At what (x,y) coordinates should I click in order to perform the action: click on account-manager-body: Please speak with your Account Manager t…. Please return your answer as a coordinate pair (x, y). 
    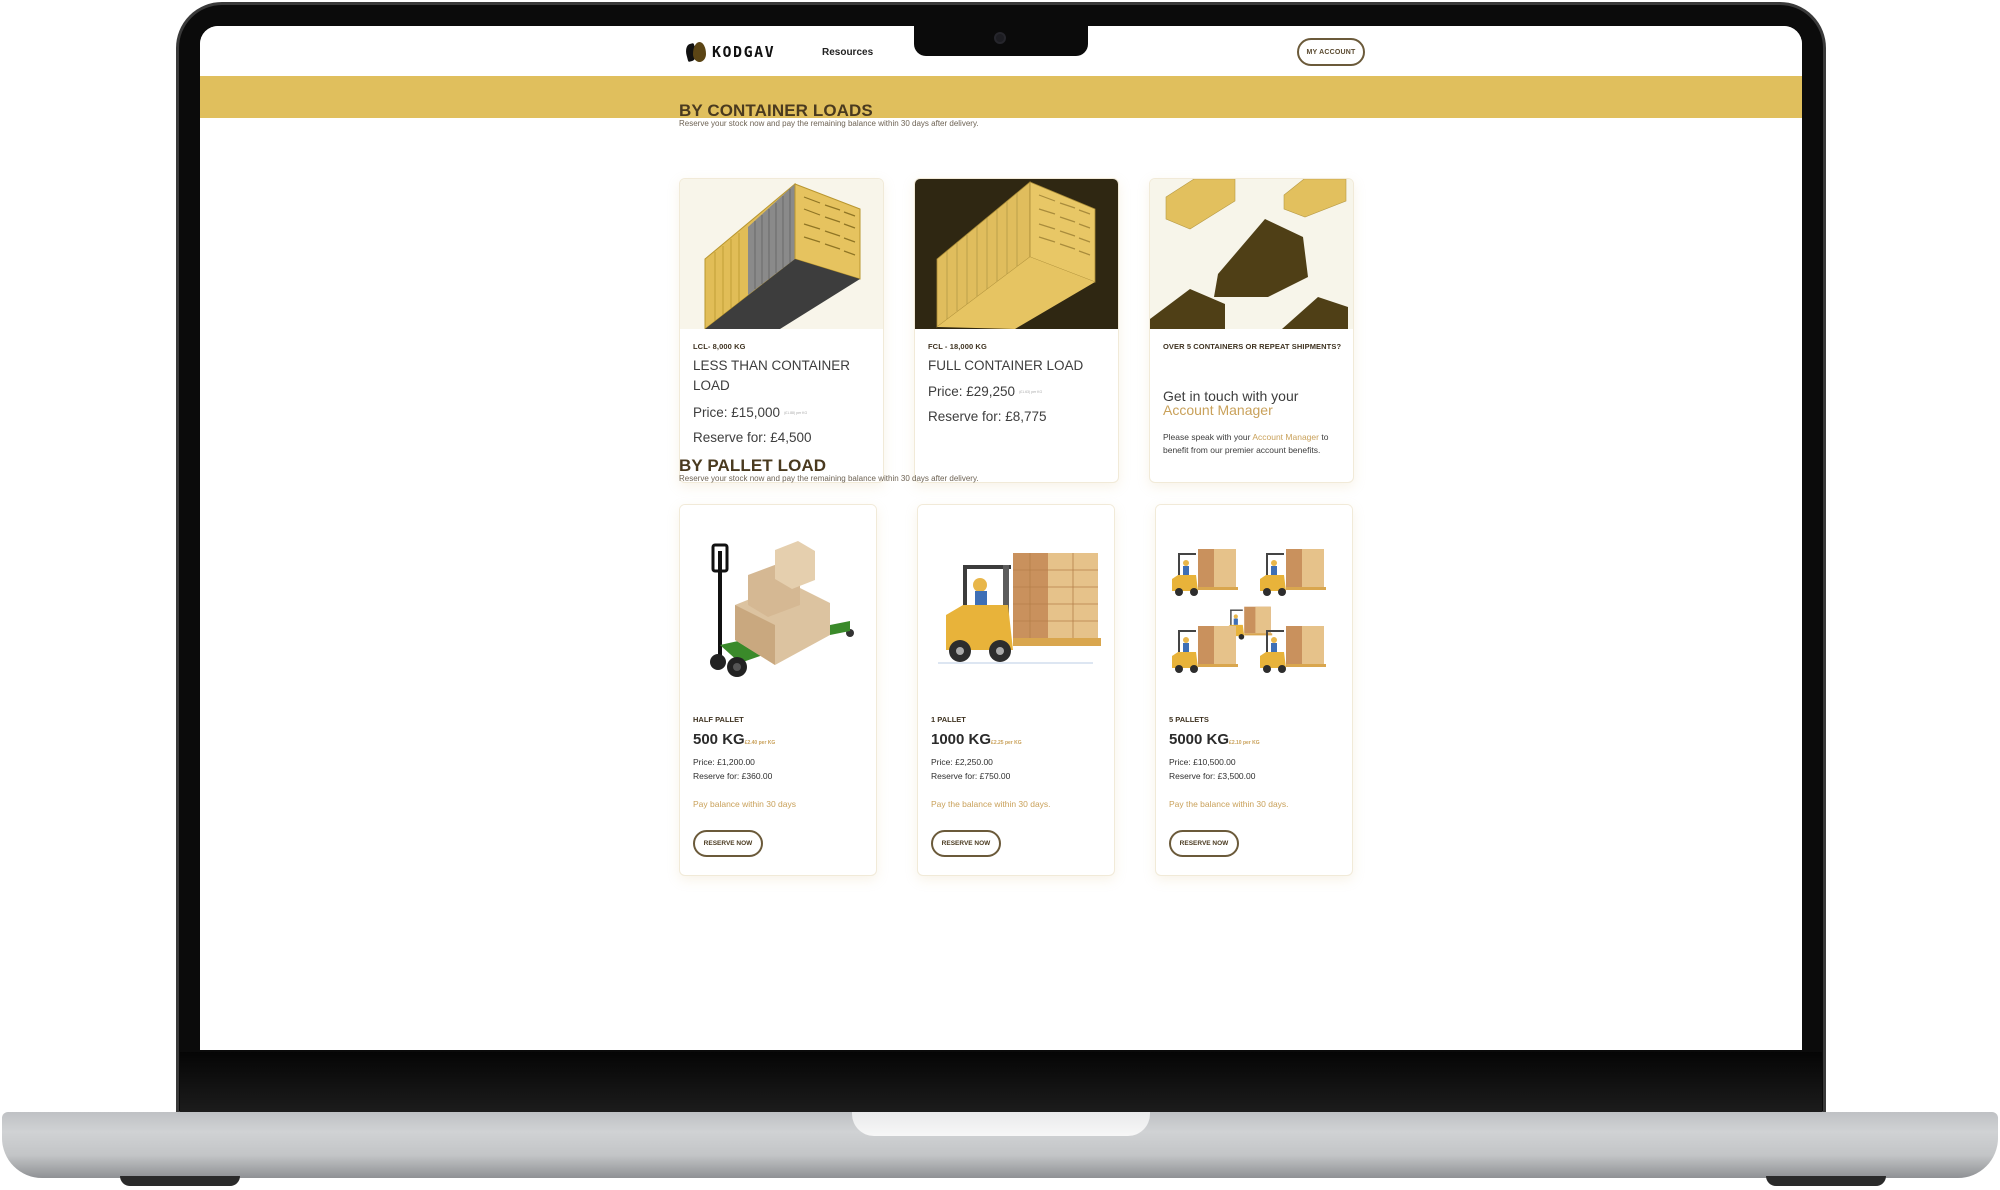
    Looking at the image, I should click on (1246, 443).